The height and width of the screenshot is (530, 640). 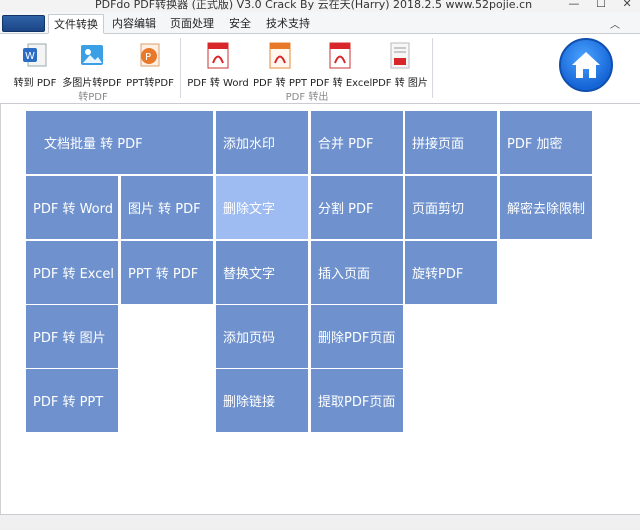 I want to click on pdf-to-excel-button: PDF 转 Excel, so click(x=341, y=63).